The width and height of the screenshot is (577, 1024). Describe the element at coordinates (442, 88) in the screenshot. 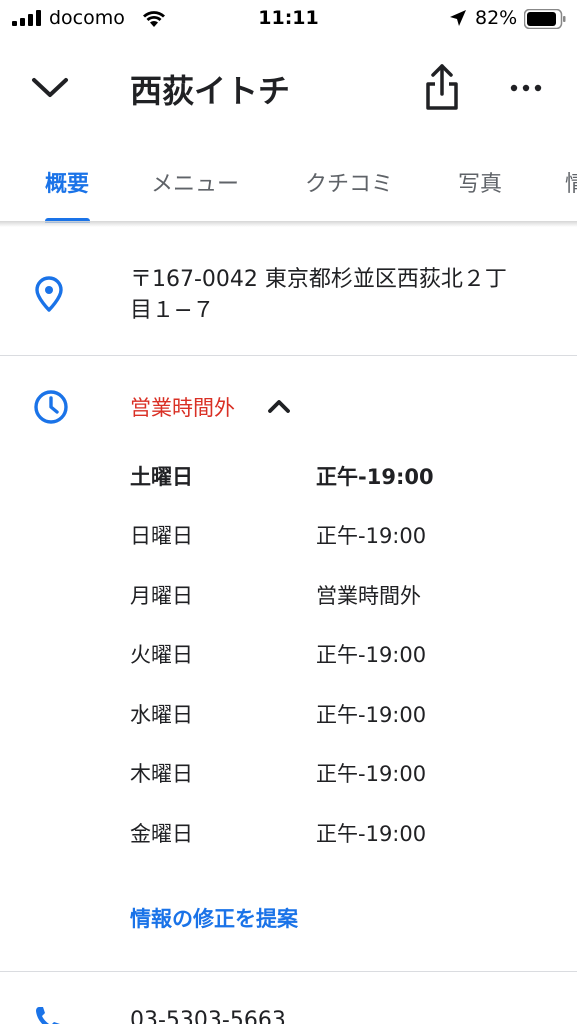

I see `share-icon` at that location.